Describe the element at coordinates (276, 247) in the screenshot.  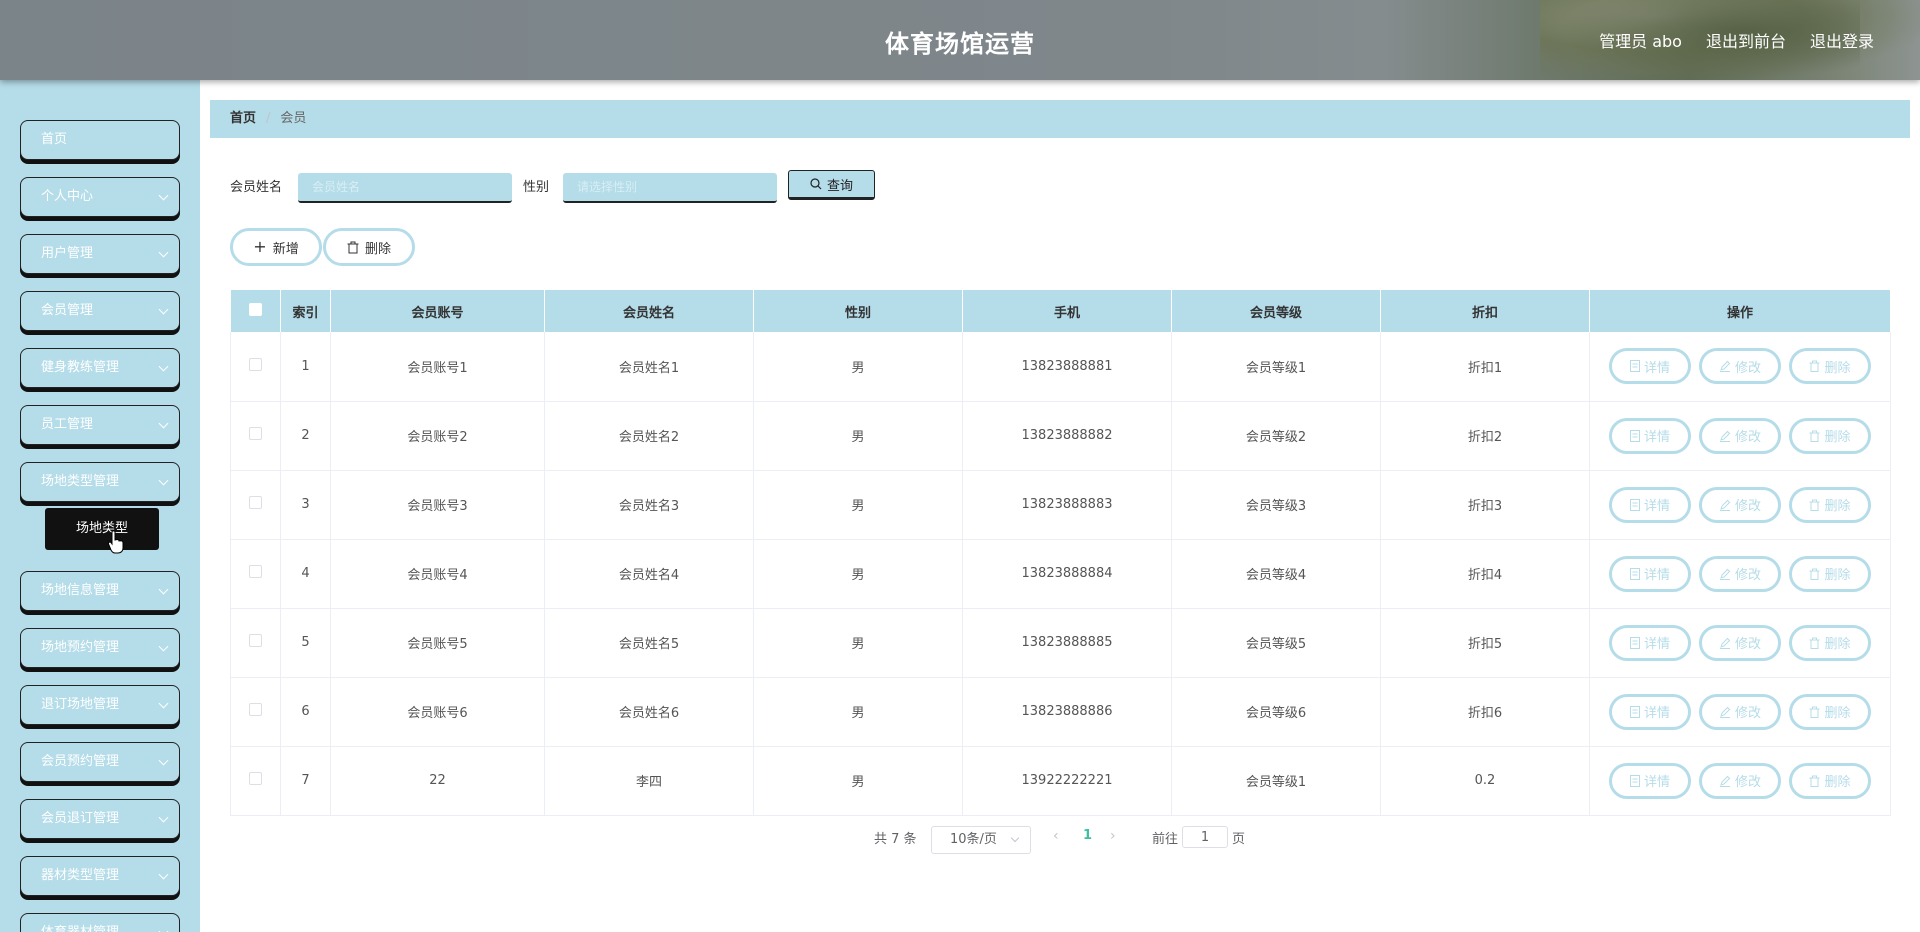
I see `add-button: + 新增` at that location.